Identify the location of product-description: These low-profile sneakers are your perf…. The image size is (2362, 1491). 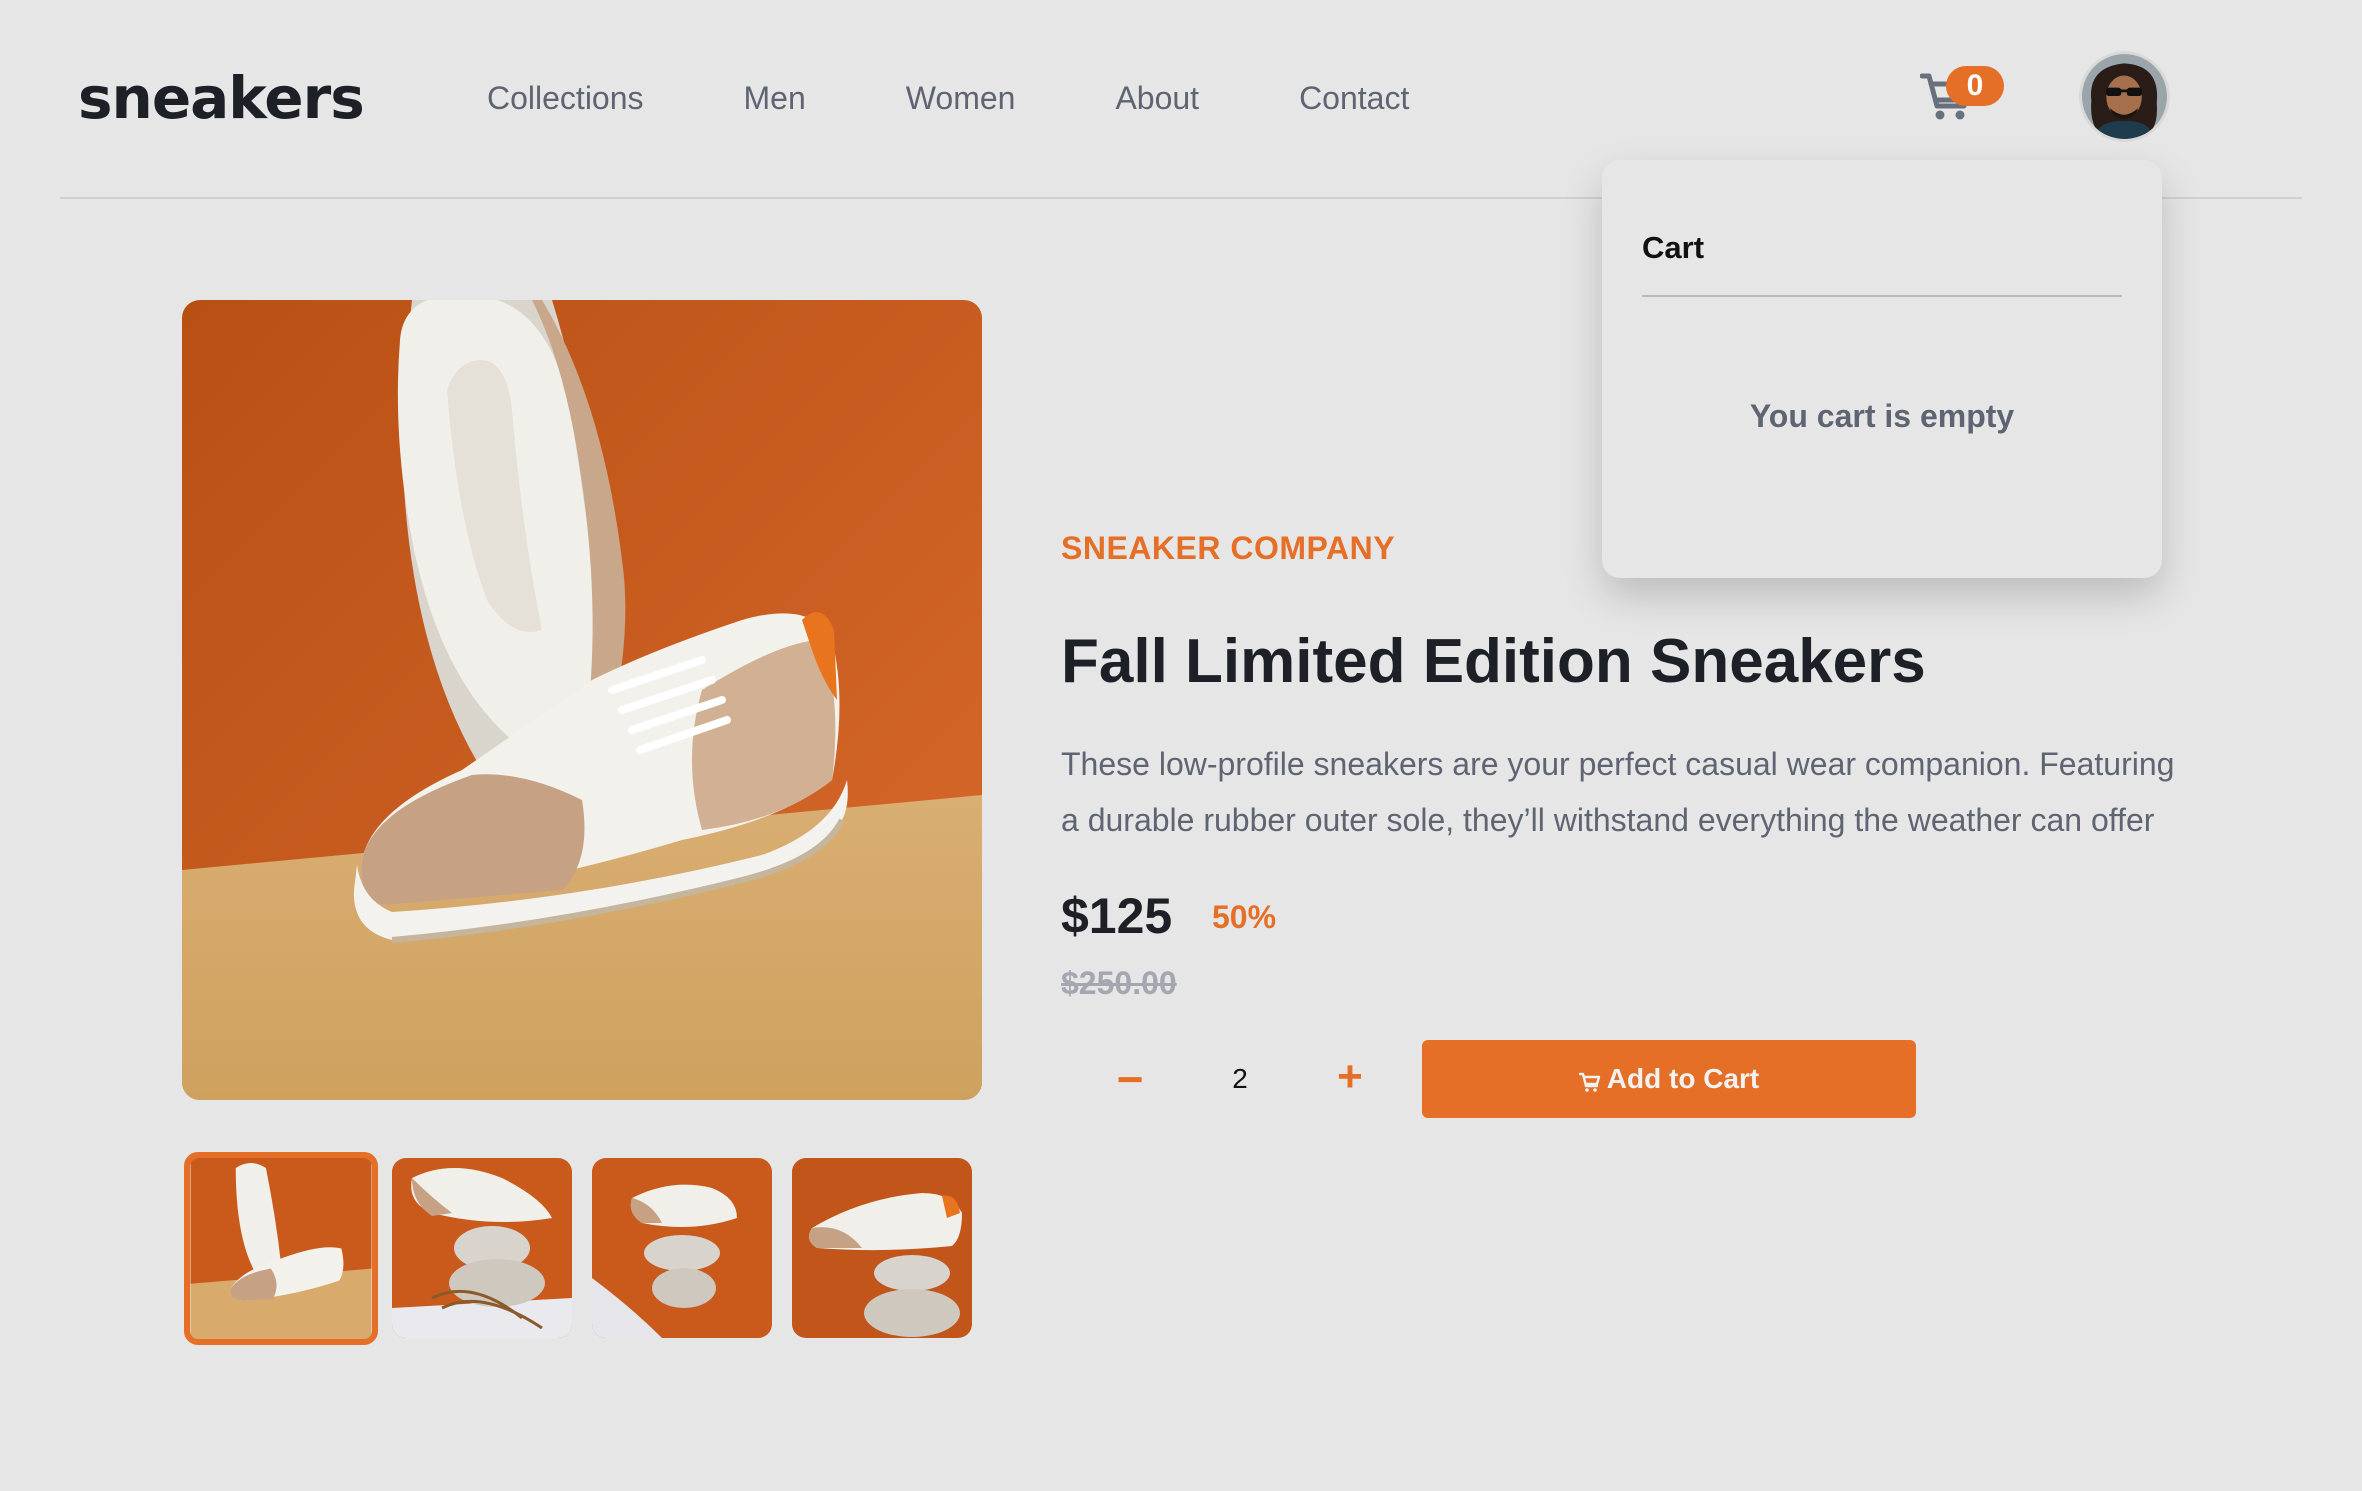
(1618, 792).